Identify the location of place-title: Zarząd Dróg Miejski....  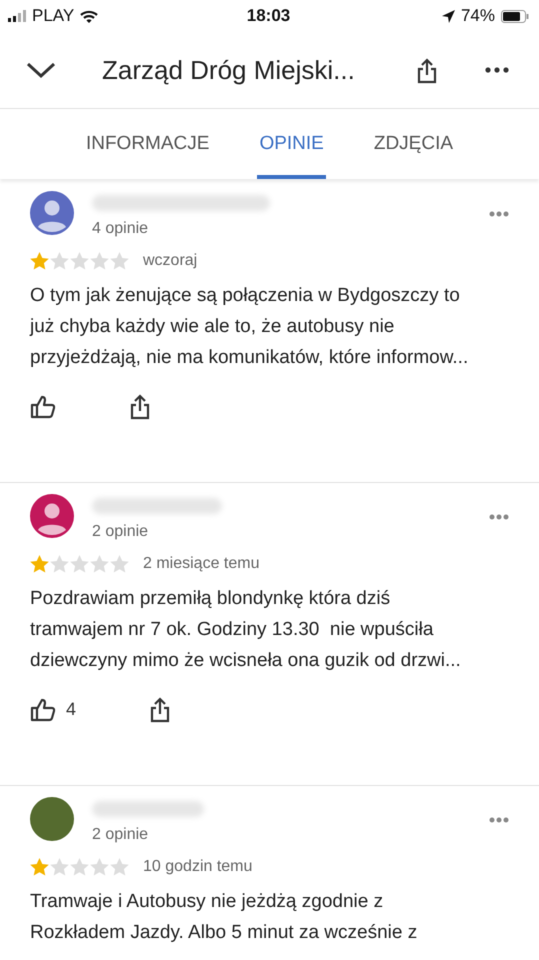
(229, 70).